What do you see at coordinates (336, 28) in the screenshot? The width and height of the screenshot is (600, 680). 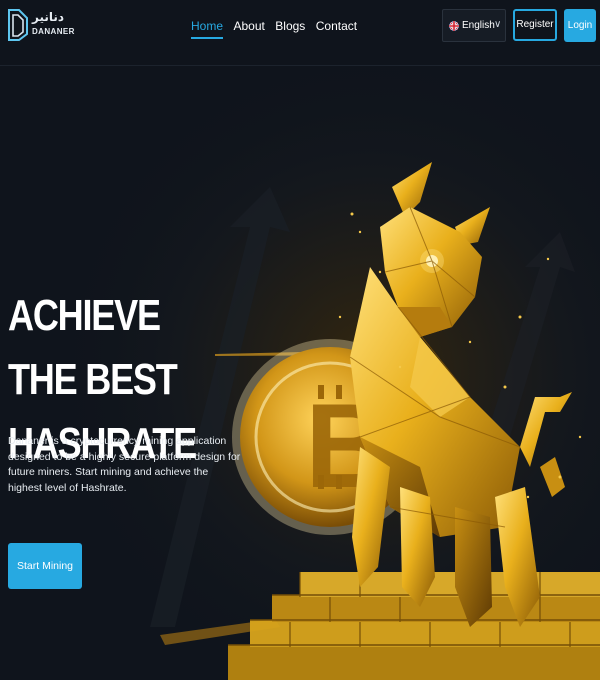 I see `nav-contact: Contact` at bounding box center [336, 28].